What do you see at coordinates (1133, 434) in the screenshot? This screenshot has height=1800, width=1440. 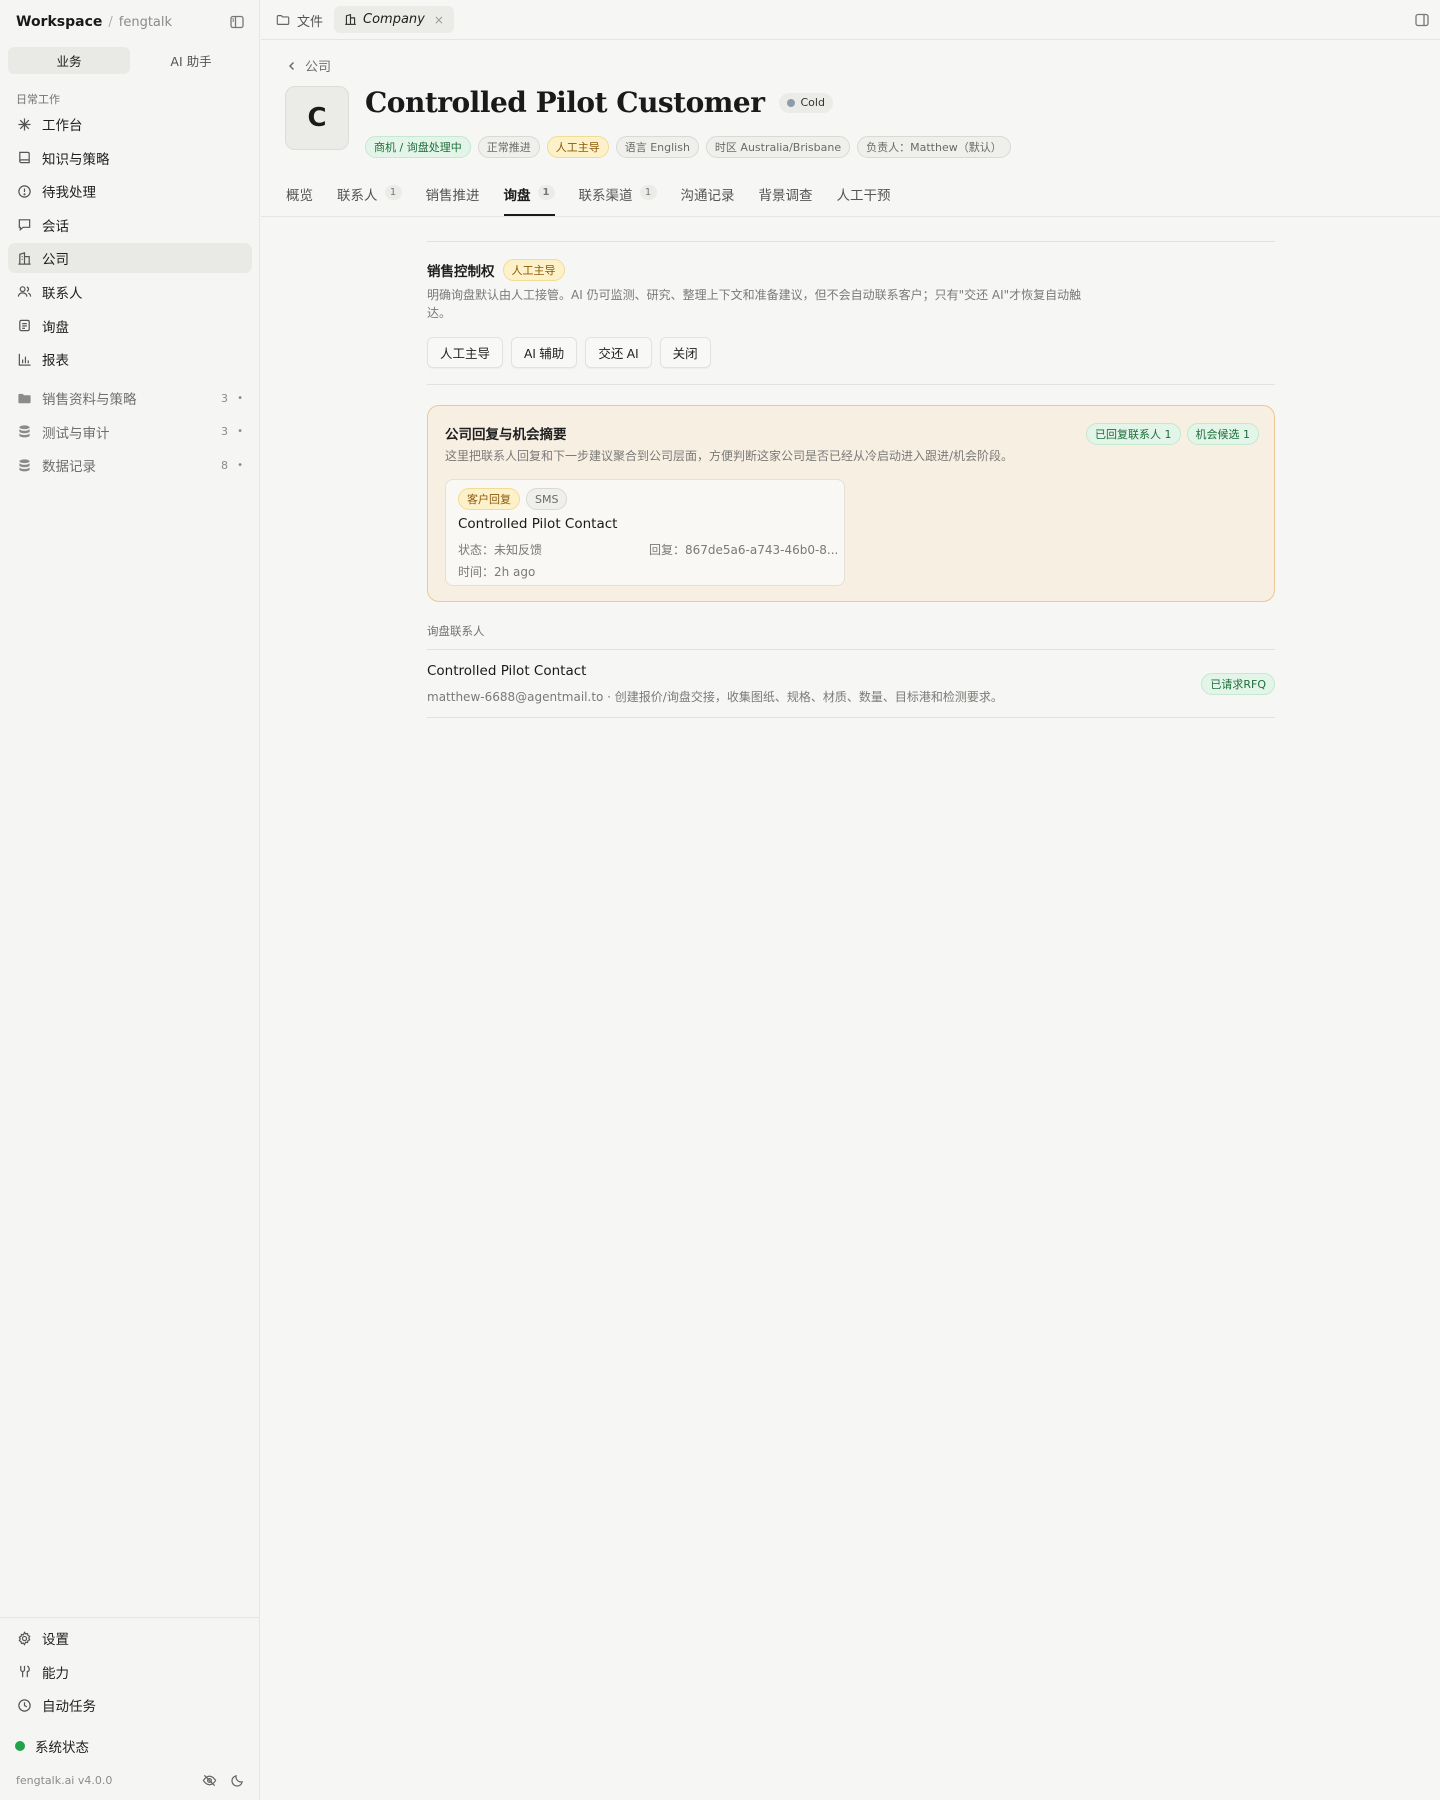 I see `replied-contacts-badge: 已回复联系人 1` at bounding box center [1133, 434].